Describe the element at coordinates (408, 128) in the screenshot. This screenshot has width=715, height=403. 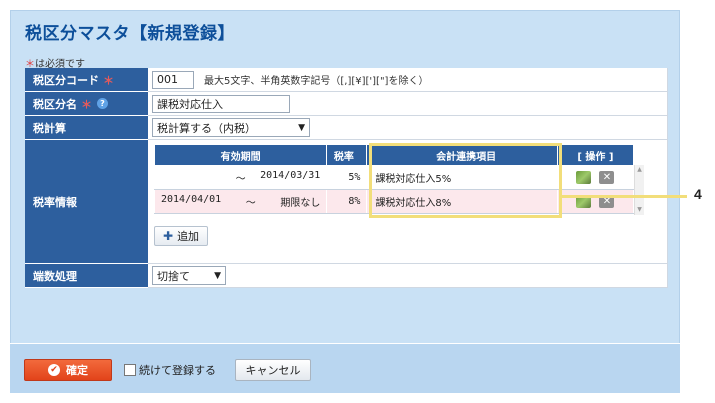
I see `tax-calc-value-cell: 税計算する（内税） ▼` at that location.